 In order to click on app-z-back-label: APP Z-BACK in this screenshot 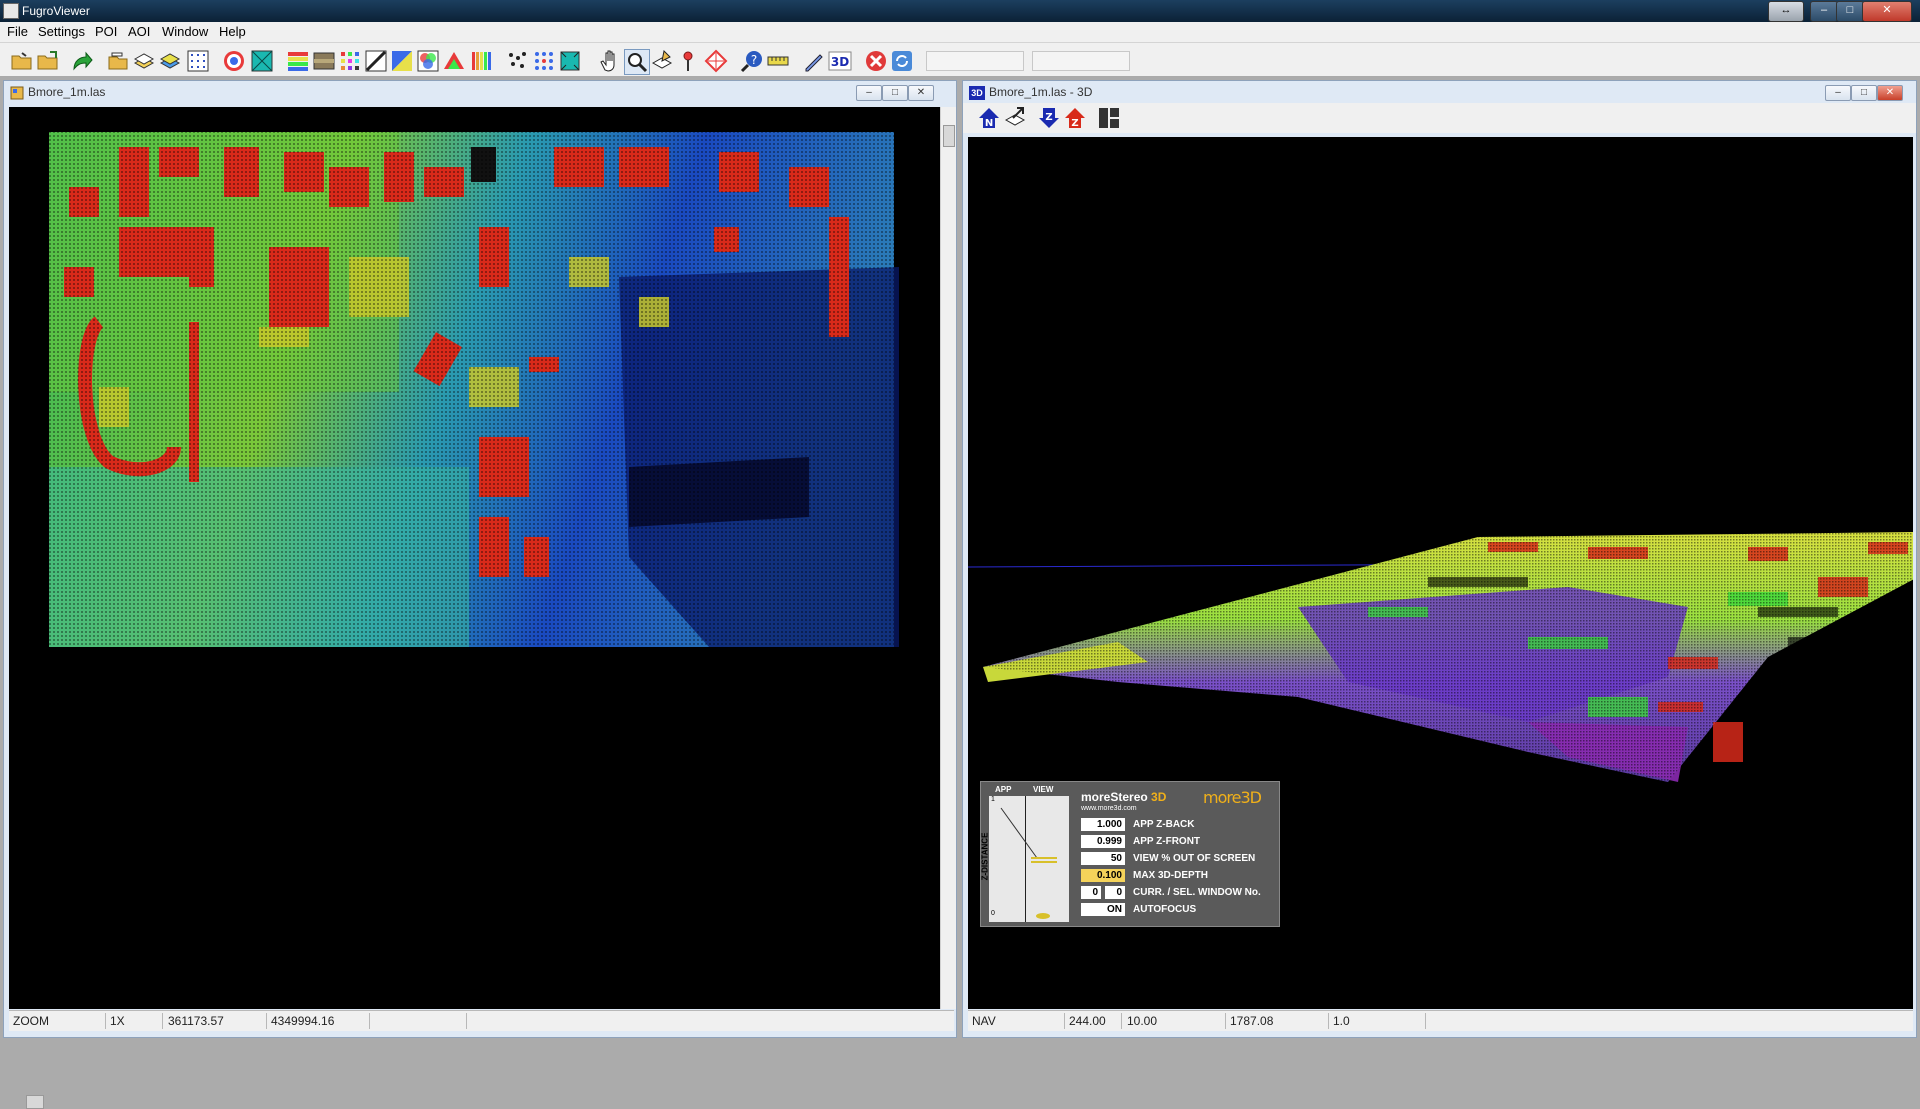, I will do `click(1164, 824)`.